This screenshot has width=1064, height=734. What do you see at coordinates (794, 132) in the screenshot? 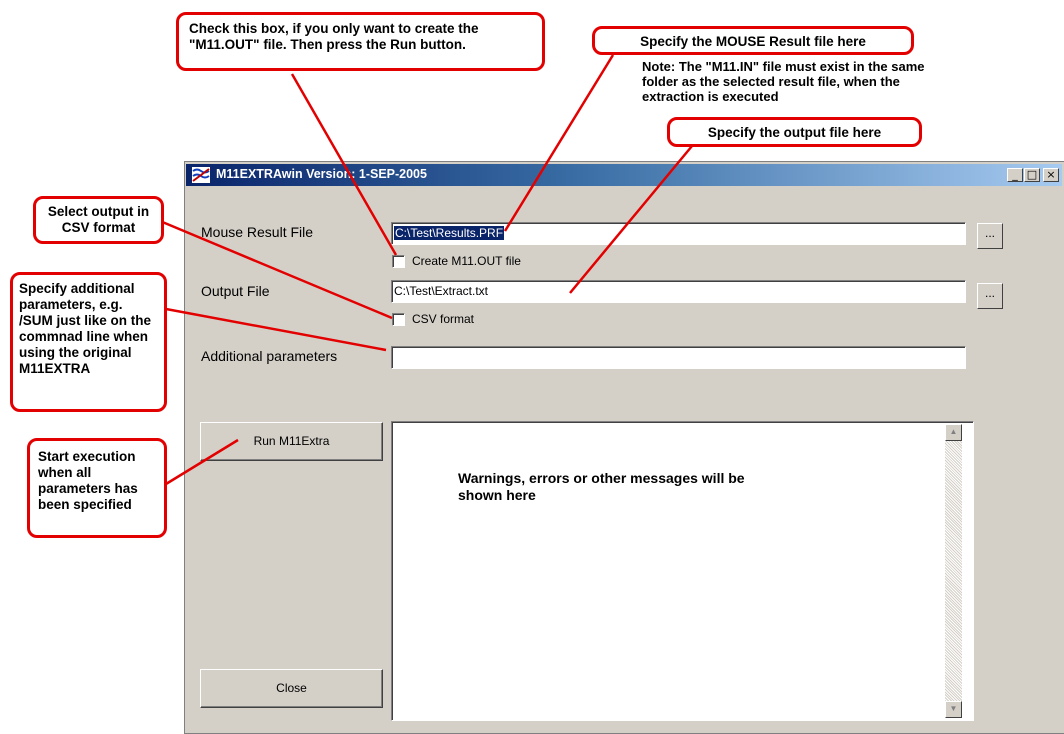
I see `callout-output: Specify the output file here` at bounding box center [794, 132].